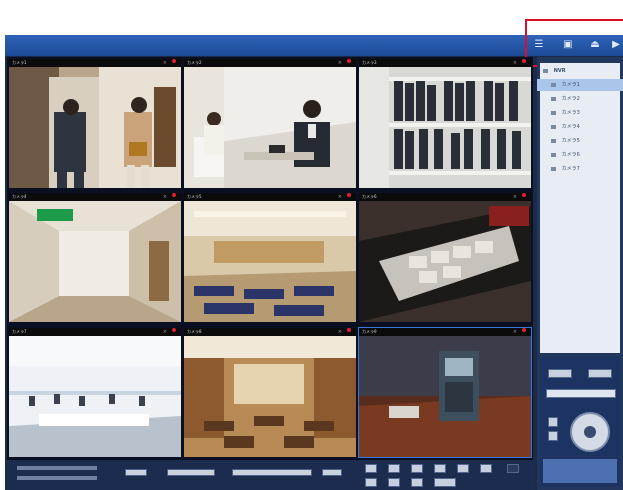 The width and height of the screenshot is (623, 490). What do you see at coordinates (565, 155) in the screenshot?
I see `tree-item-camera-6: カメラ6` at bounding box center [565, 155].